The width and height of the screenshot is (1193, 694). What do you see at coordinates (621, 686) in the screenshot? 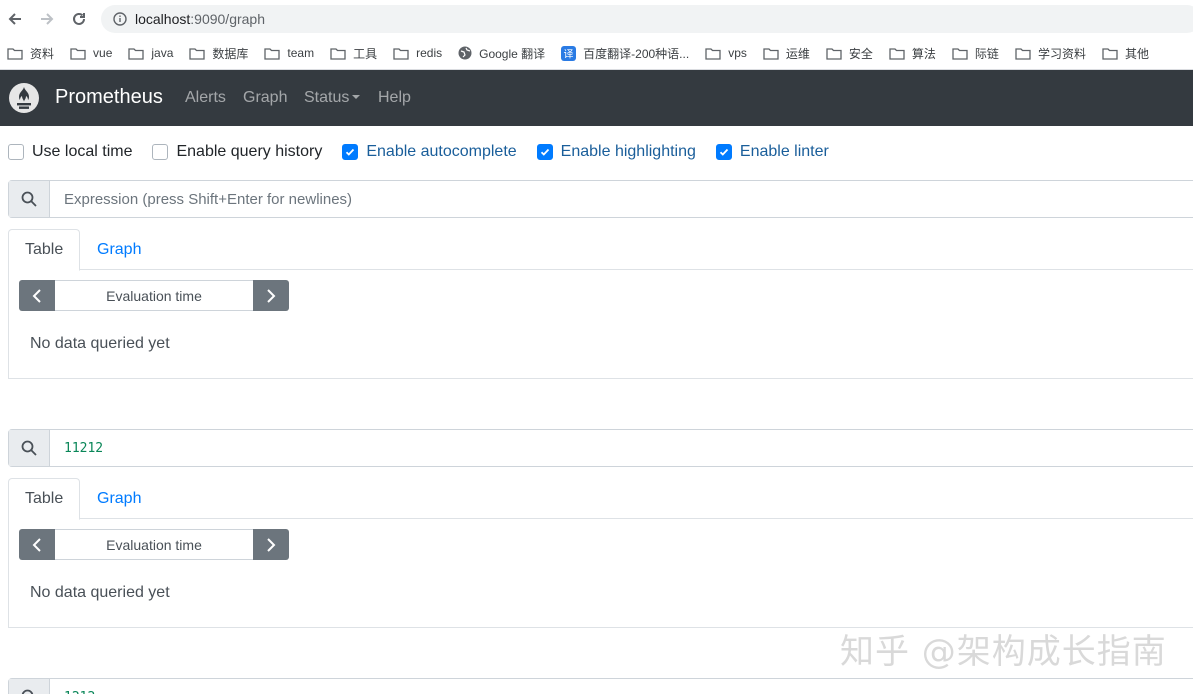
I see `expression-input: 1212` at bounding box center [621, 686].